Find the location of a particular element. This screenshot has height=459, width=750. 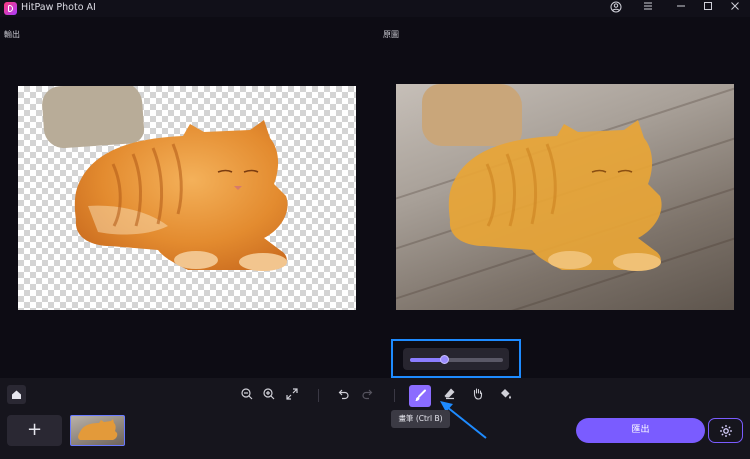

eraser-icon is located at coordinates (449, 394).